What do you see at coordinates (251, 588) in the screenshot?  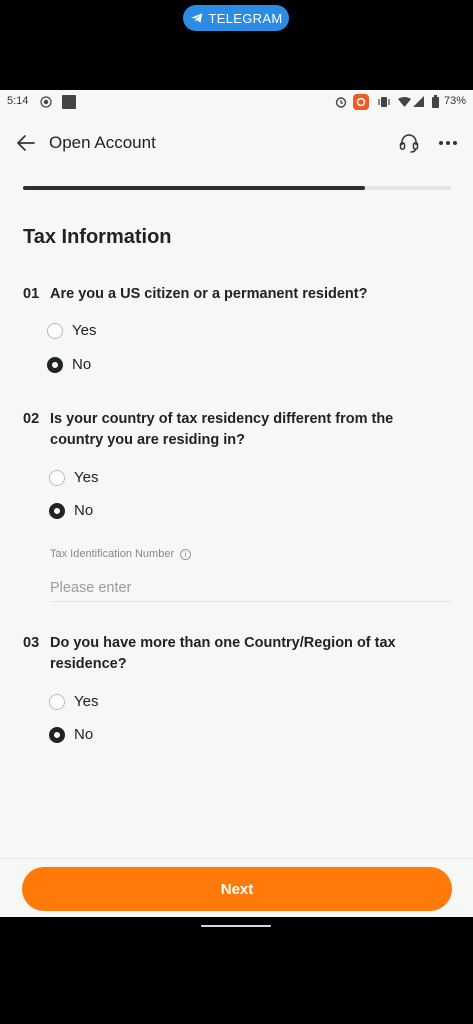 I see `tin-input` at bounding box center [251, 588].